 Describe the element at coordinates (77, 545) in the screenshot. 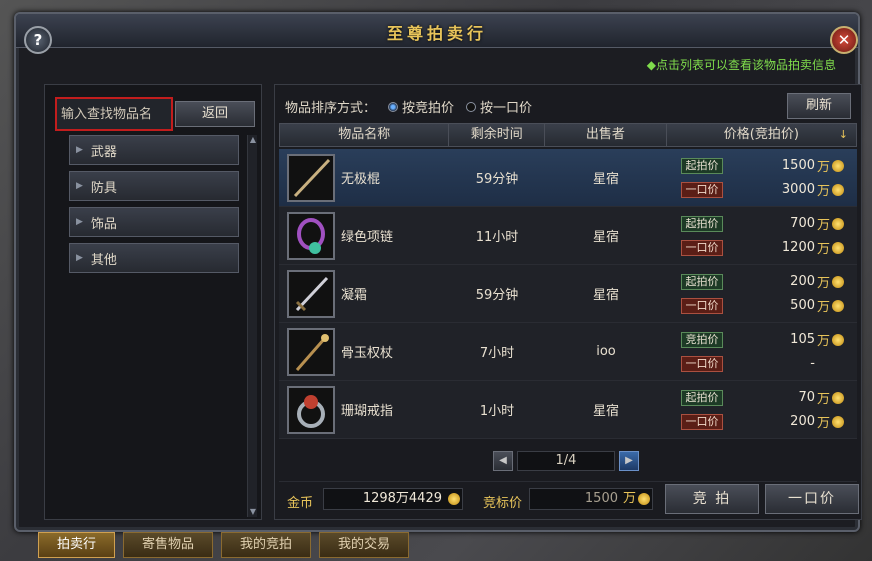

I see `tab-auction: 拍卖行` at that location.